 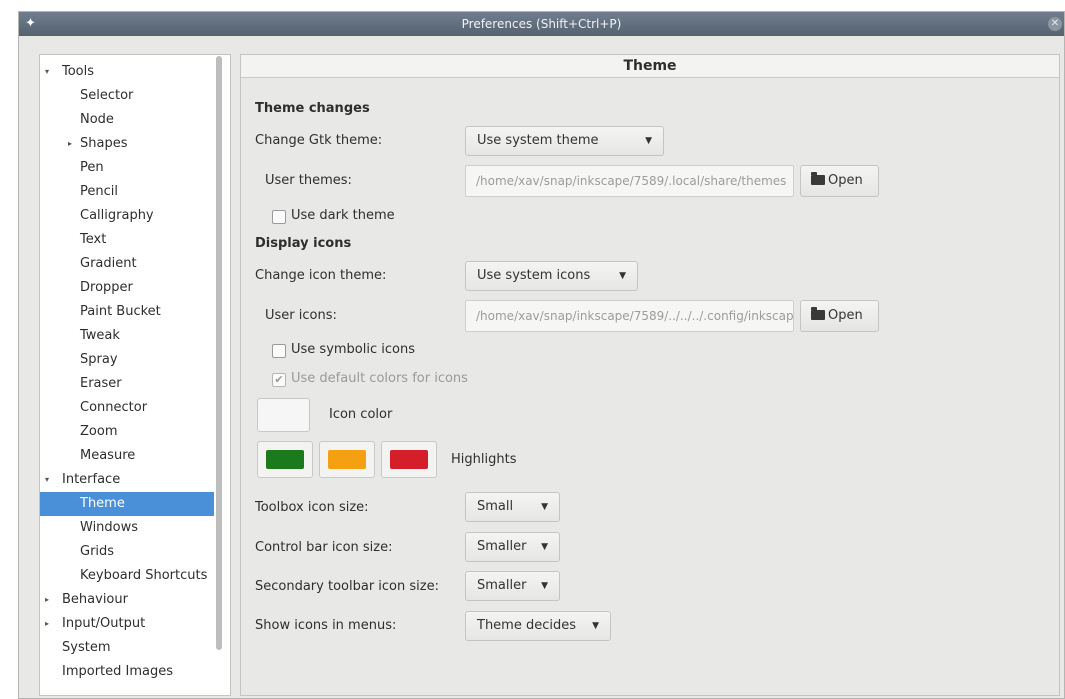 I want to click on sidebar-item-spray: Spray, so click(x=127, y=360).